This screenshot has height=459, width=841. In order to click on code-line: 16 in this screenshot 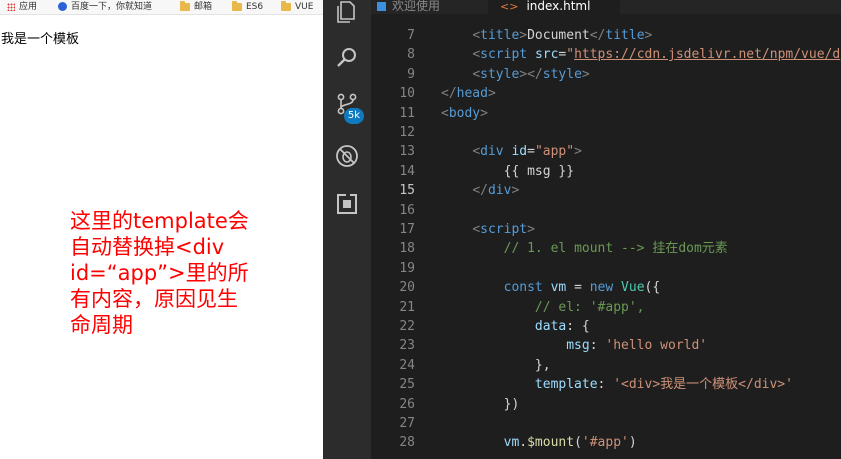, I will do `click(606, 210)`.